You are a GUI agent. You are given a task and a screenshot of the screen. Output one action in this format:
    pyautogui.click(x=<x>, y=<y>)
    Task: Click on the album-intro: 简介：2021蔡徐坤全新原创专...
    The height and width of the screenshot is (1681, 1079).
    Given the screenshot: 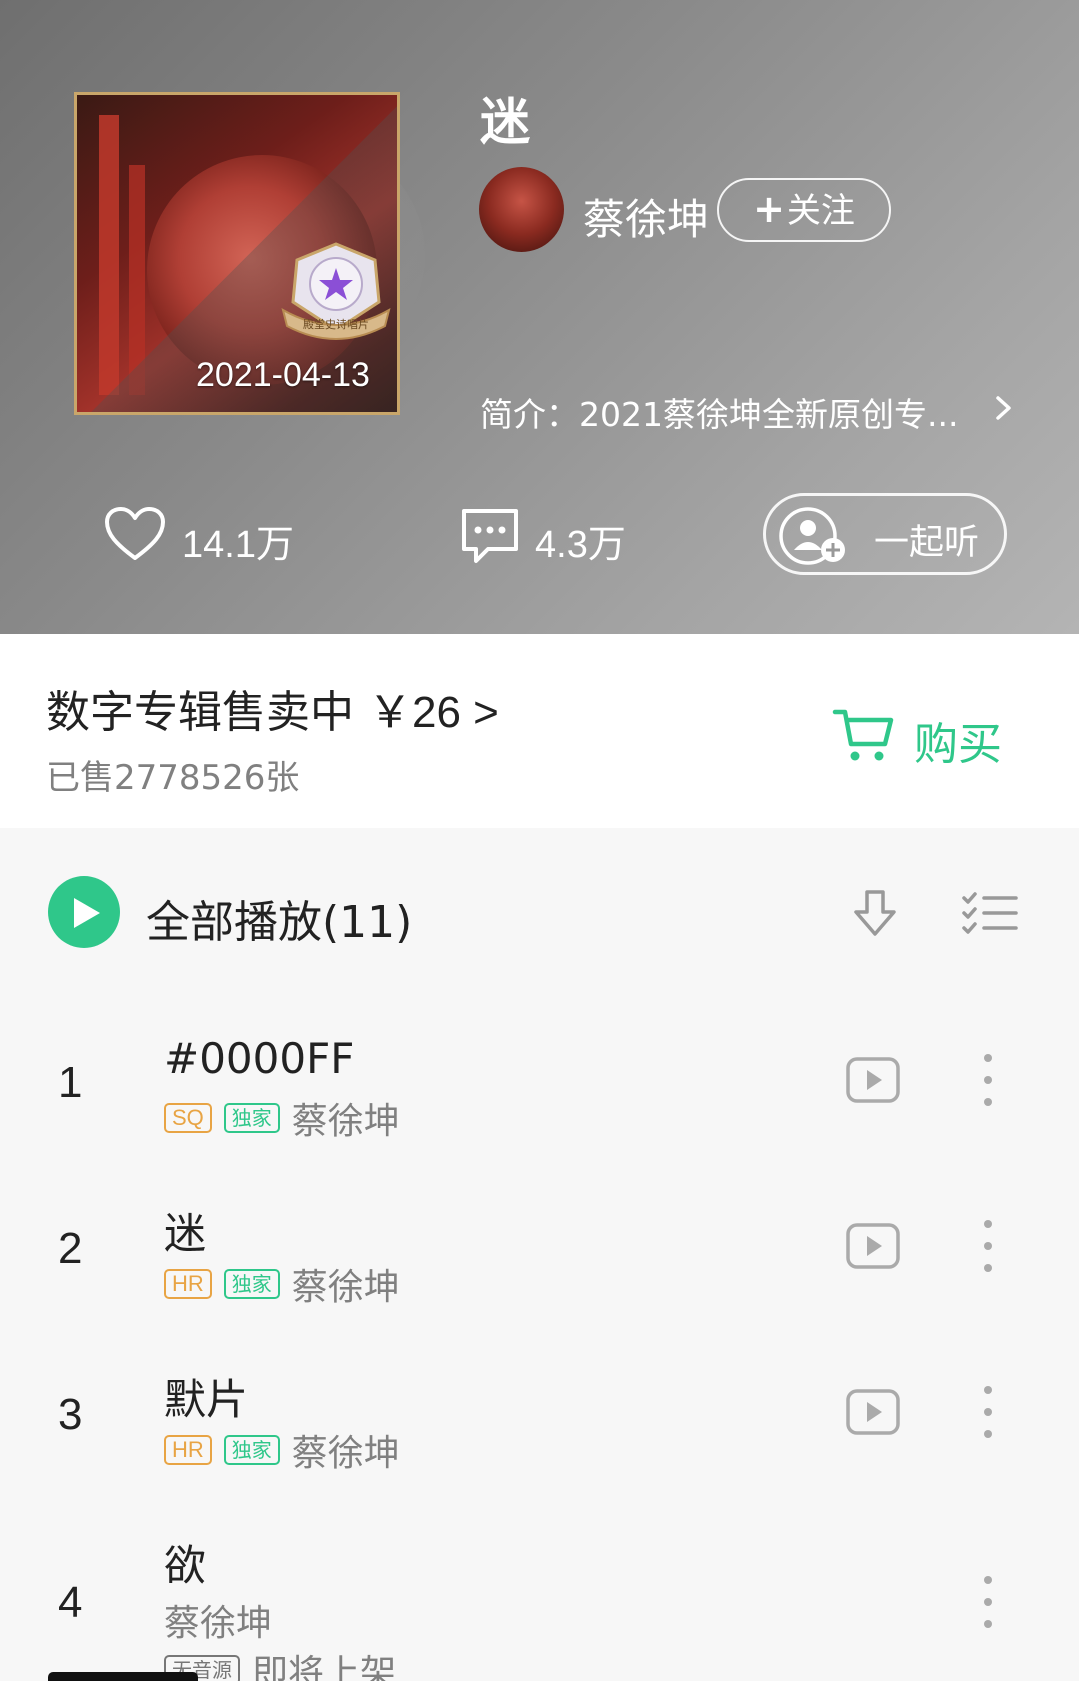 What is the action you would take?
    pyautogui.click(x=750, y=412)
    